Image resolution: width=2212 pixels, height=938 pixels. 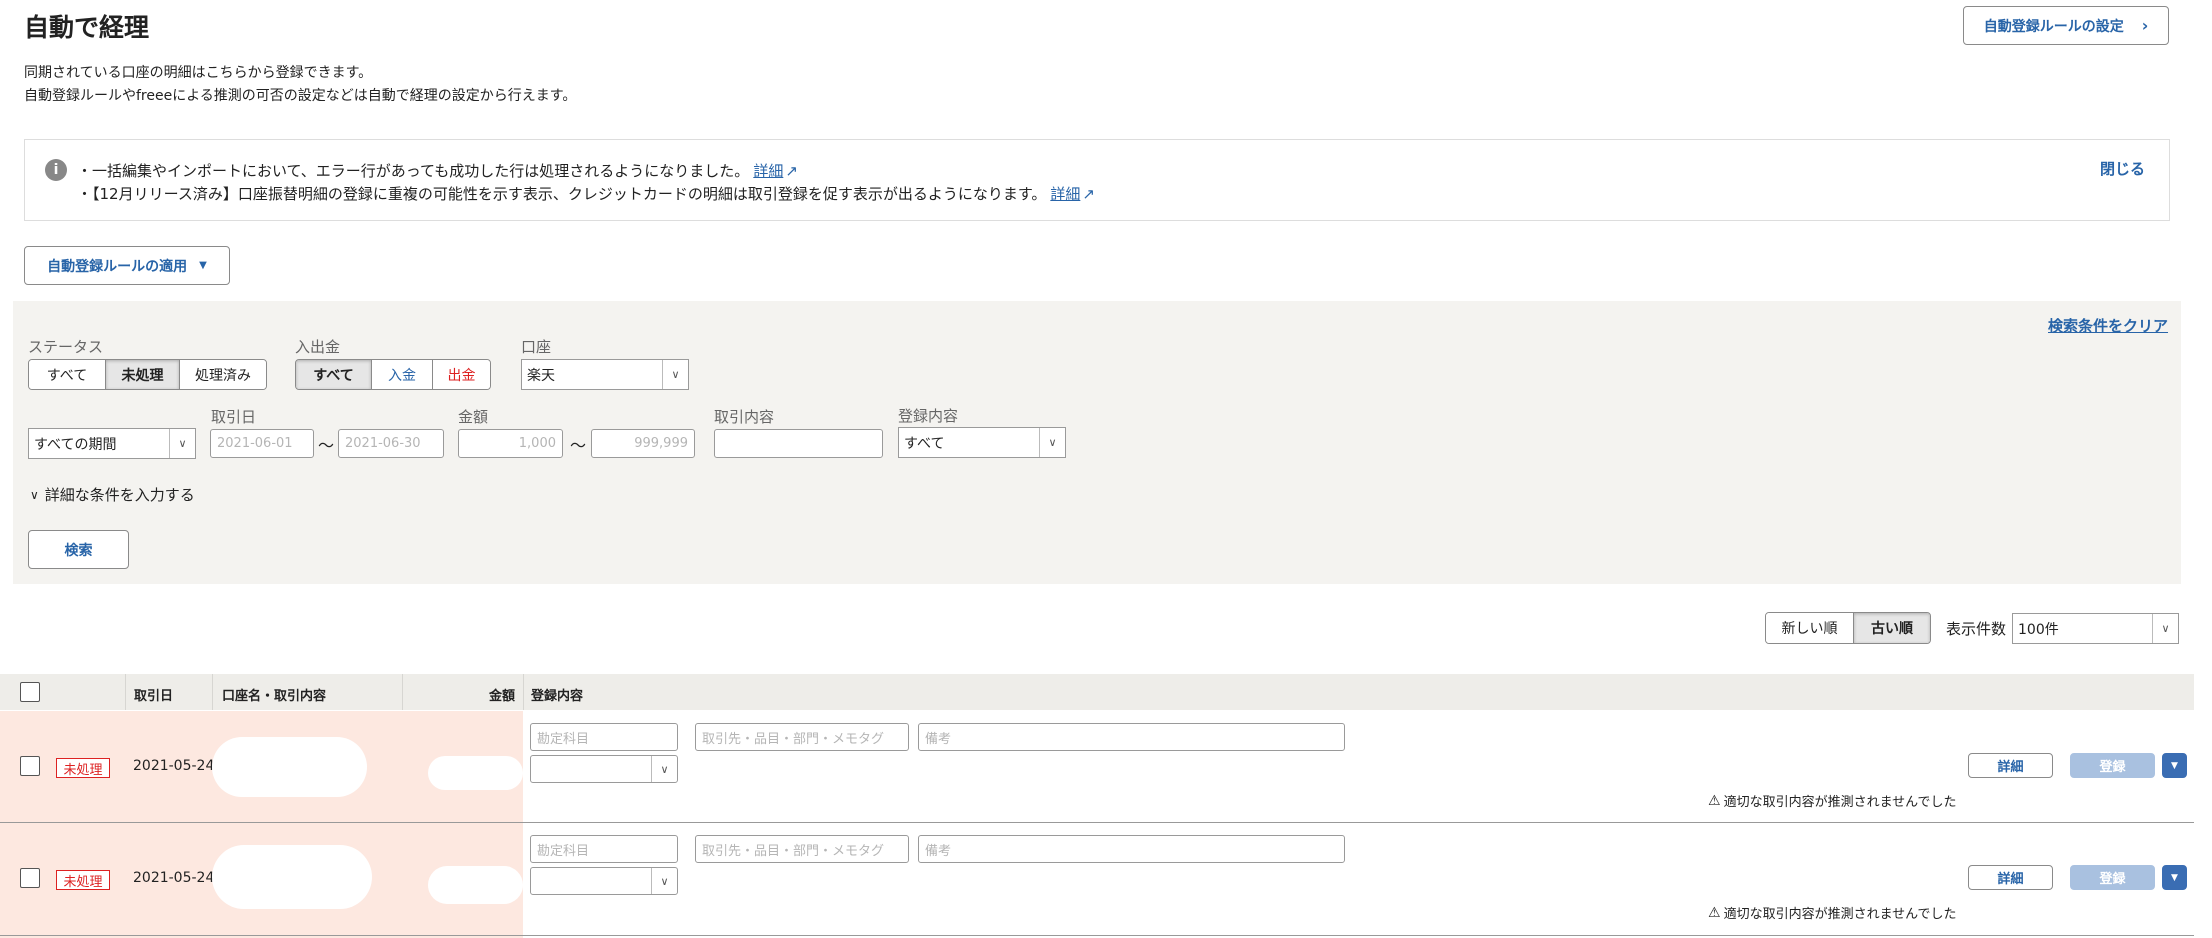 What do you see at coordinates (112, 443) in the screenshot?
I see `period-select: すべての期間 ∨` at bounding box center [112, 443].